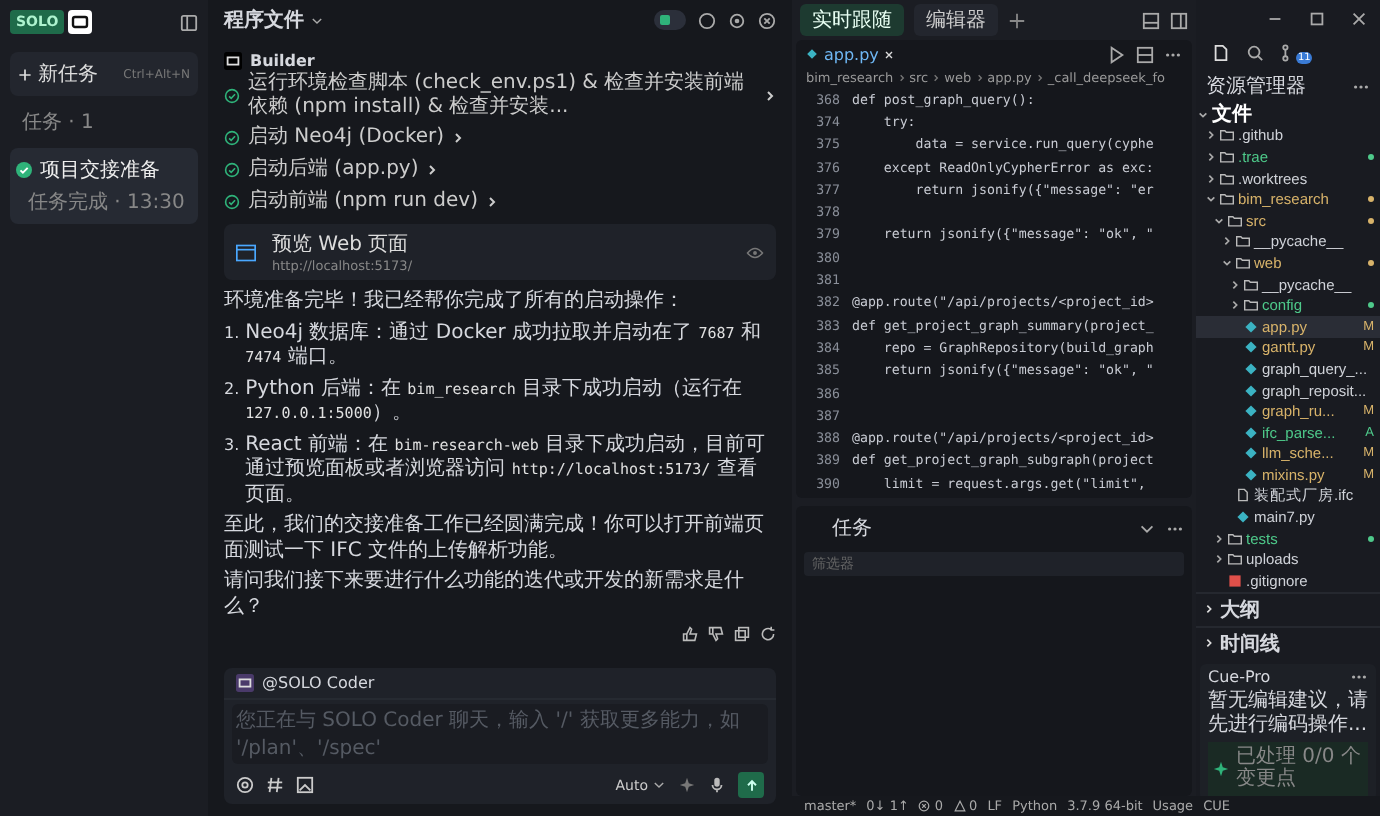 The image size is (1380, 816). Describe the element at coordinates (852, 20) in the screenshot. I see `view-tab: 实时跟随` at that location.